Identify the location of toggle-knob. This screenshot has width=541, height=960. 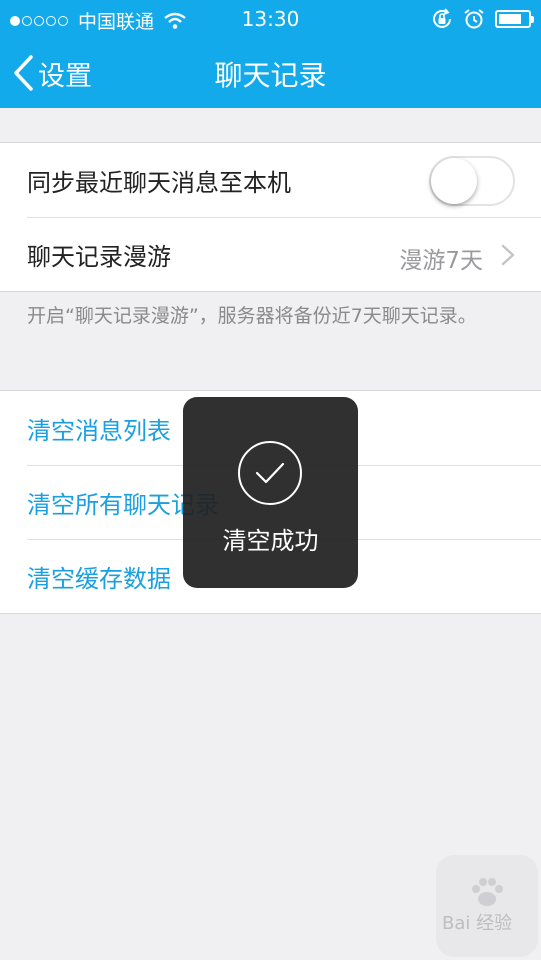
(454, 181).